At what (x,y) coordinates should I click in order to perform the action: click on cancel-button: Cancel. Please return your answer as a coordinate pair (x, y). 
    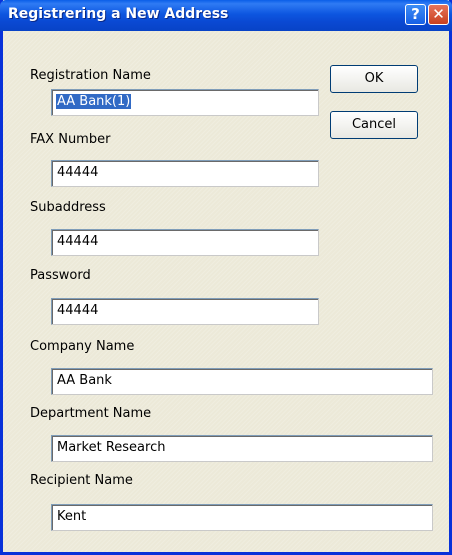
    Looking at the image, I should click on (374, 125).